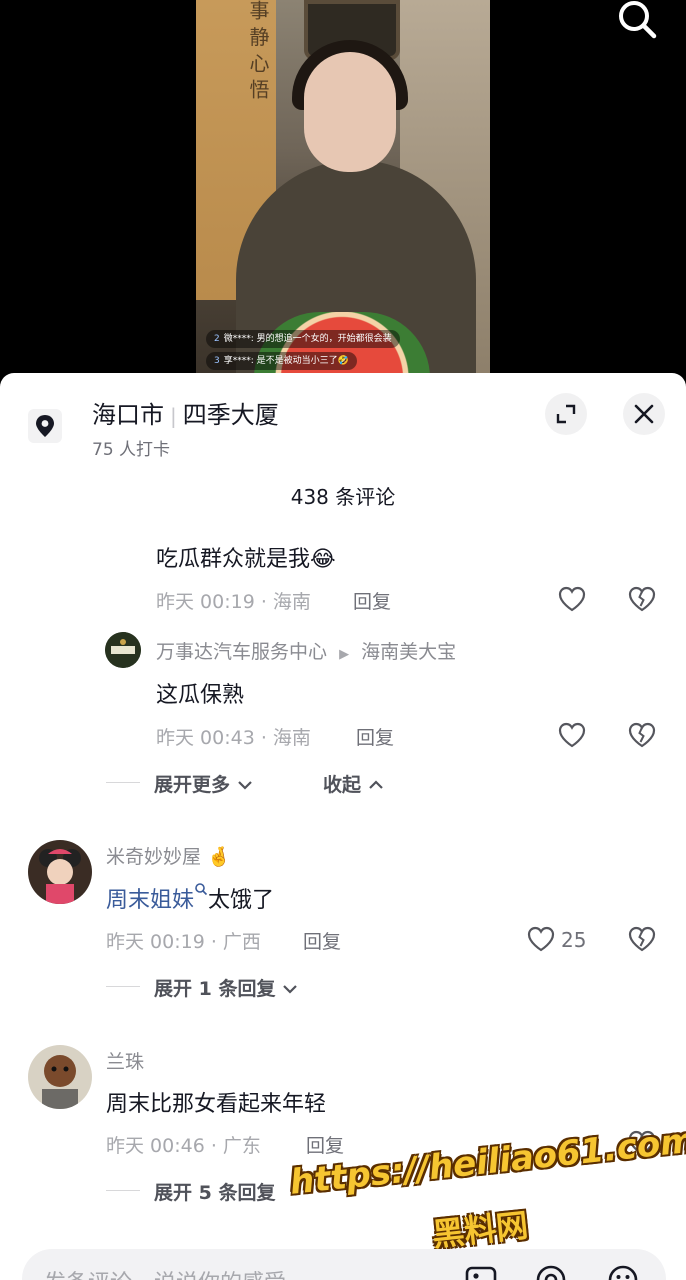 The image size is (686, 1280). Describe the element at coordinates (230, 415) in the screenshot. I see `location-place: 四季大厦` at that location.